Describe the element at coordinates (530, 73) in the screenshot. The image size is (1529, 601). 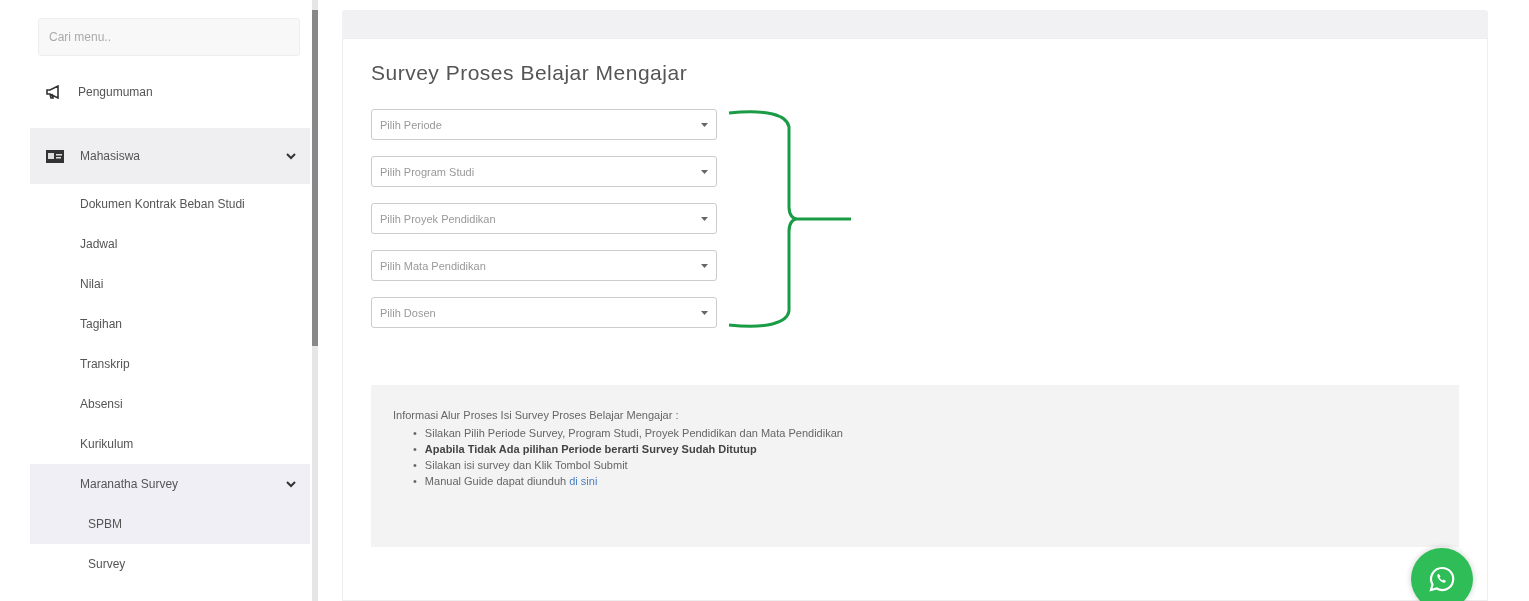
I see `page-title: Survey Proses Belajar Mengajar` at that location.